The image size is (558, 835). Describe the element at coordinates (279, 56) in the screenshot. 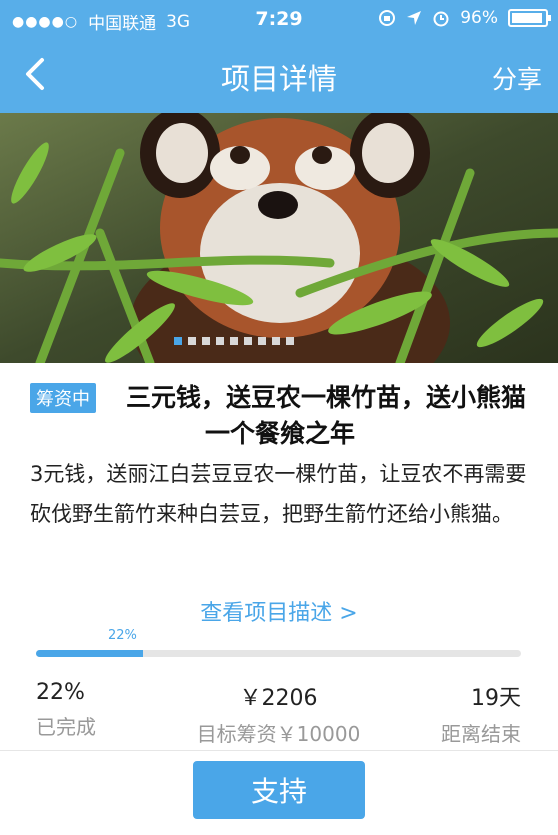

I see `header: ●●●●○ 中国联通 3G 7:29 96% 项目详情 分享` at that location.